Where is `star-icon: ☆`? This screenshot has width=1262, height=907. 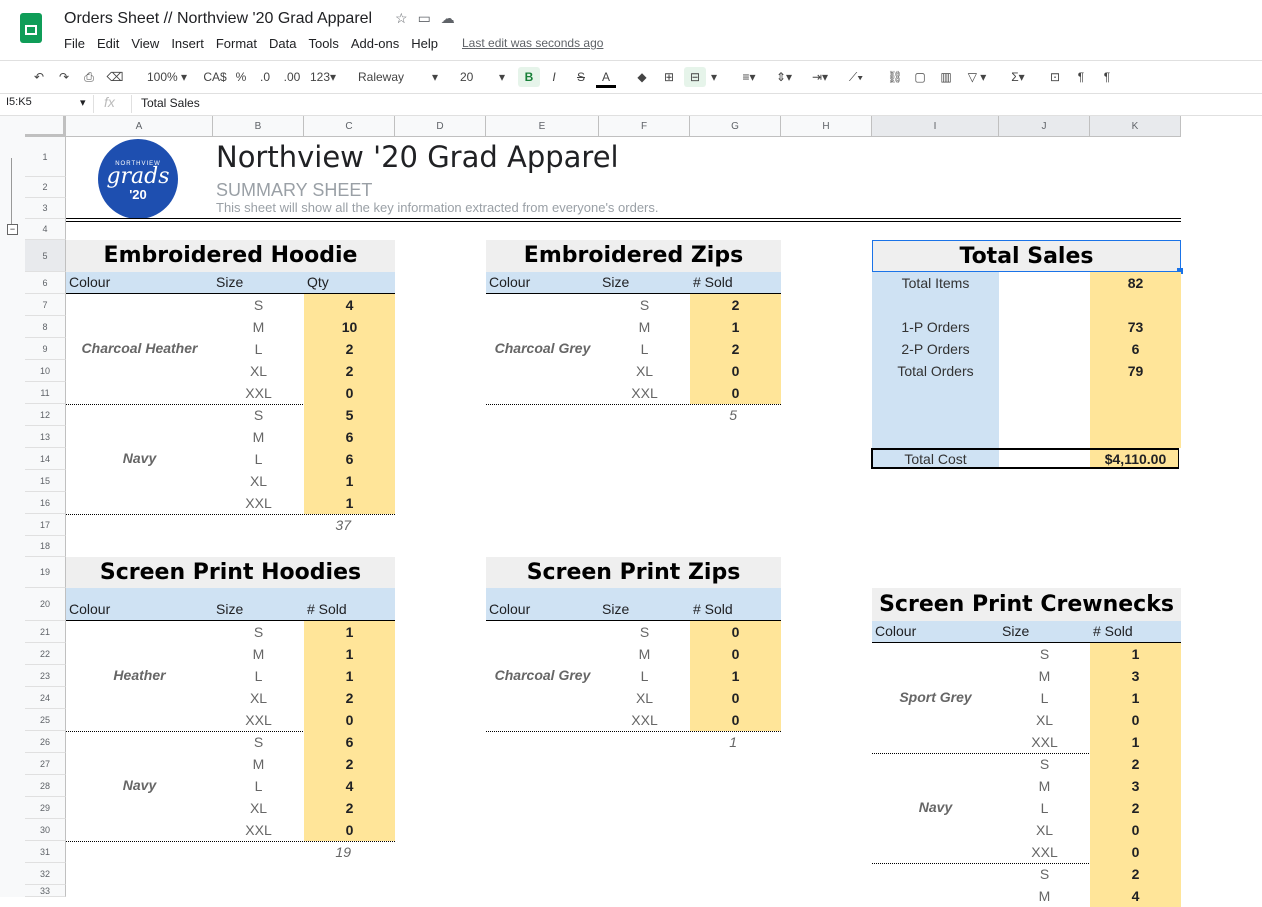
star-icon: ☆ is located at coordinates (406, 18).